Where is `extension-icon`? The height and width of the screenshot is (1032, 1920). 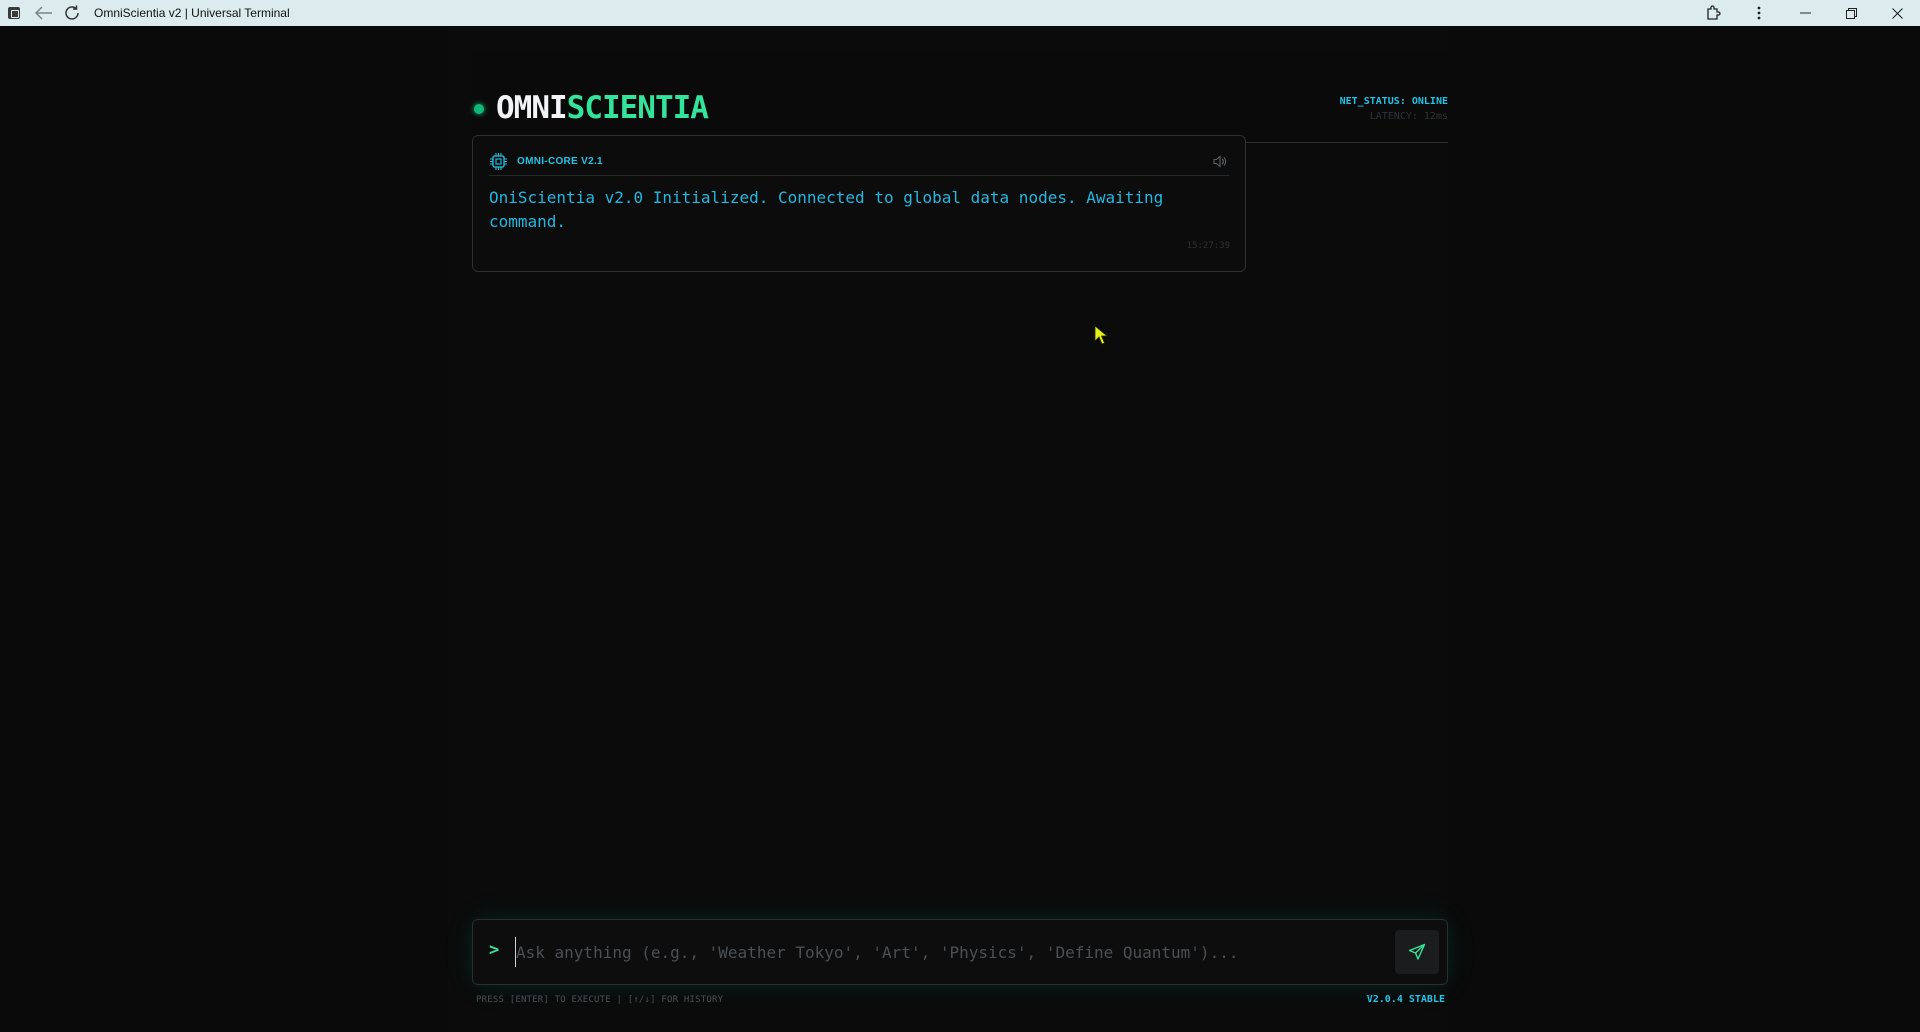
extension-icon is located at coordinates (1714, 12).